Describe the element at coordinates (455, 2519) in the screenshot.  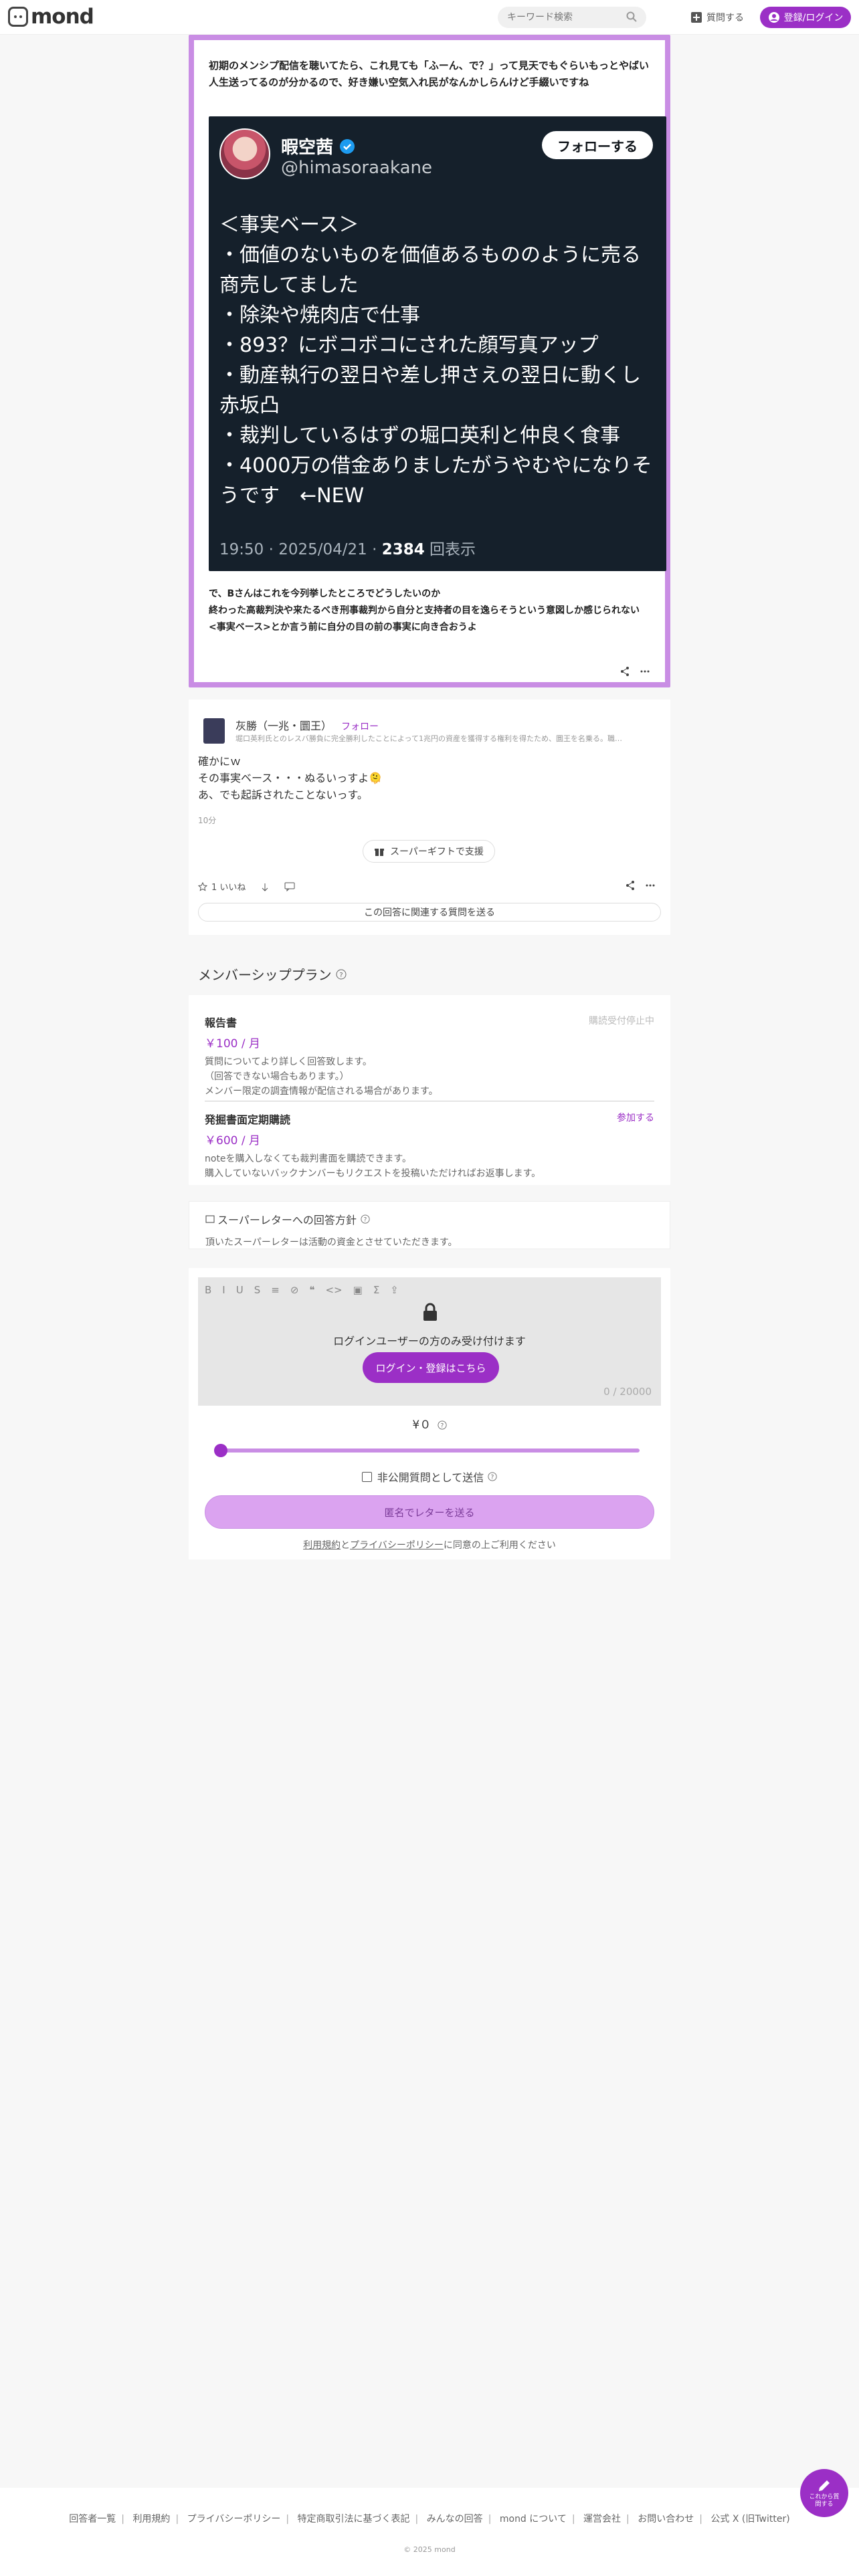
I see `footer-link: みんなの回答` at that location.